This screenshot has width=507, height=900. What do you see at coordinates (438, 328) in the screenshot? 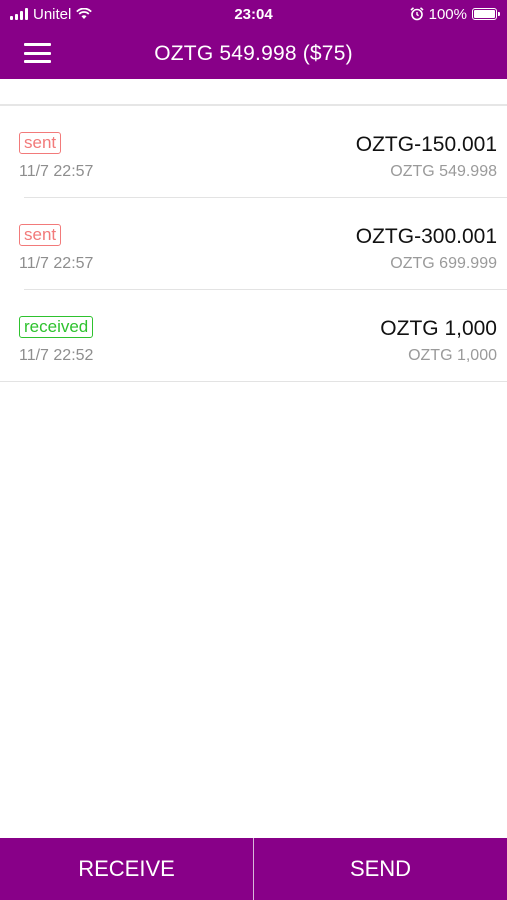
I see `transaction-amount: OZTG 1,000` at bounding box center [438, 328].